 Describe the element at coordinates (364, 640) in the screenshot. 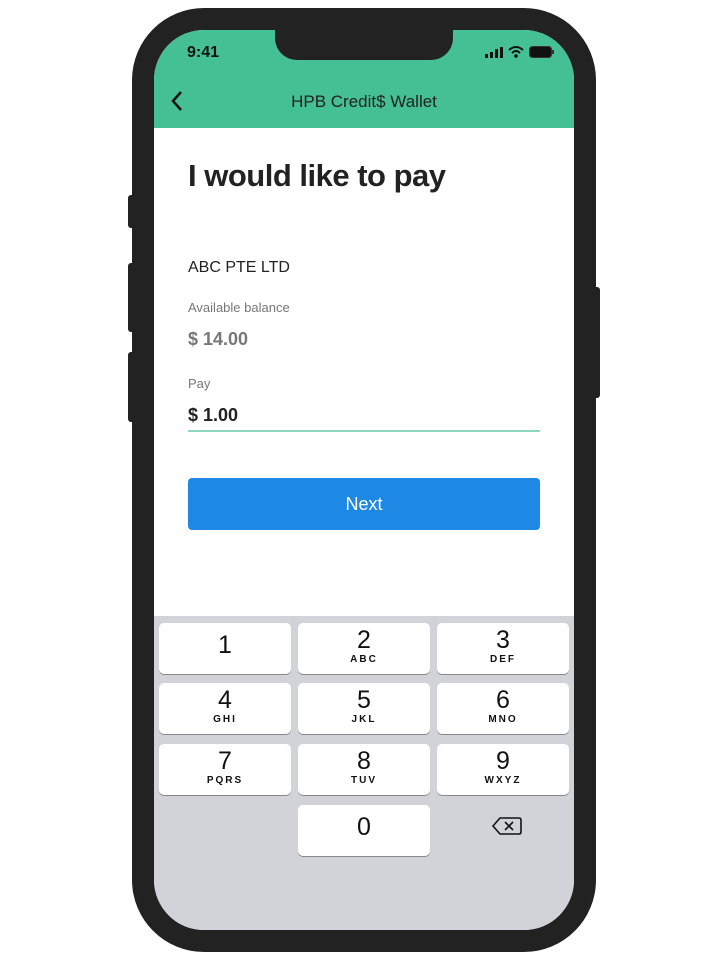

I see `key-digit: 2` at that location.